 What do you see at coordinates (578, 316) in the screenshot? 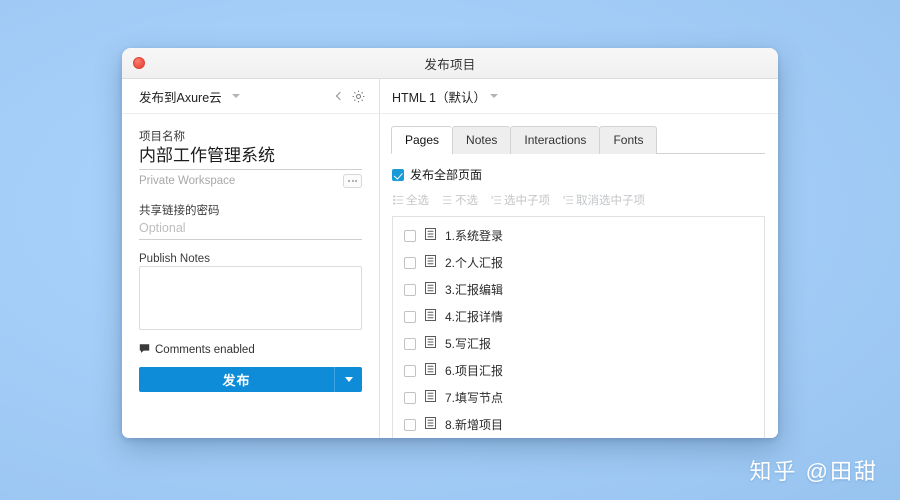
I see `list-item: 4.汇报详情` at bounding box center [578, 316].